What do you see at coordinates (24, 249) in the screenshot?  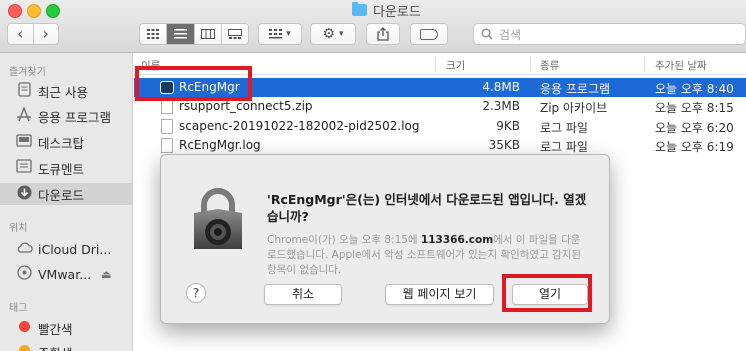 I see `icloud-icon` at bounding box center [24, 249].